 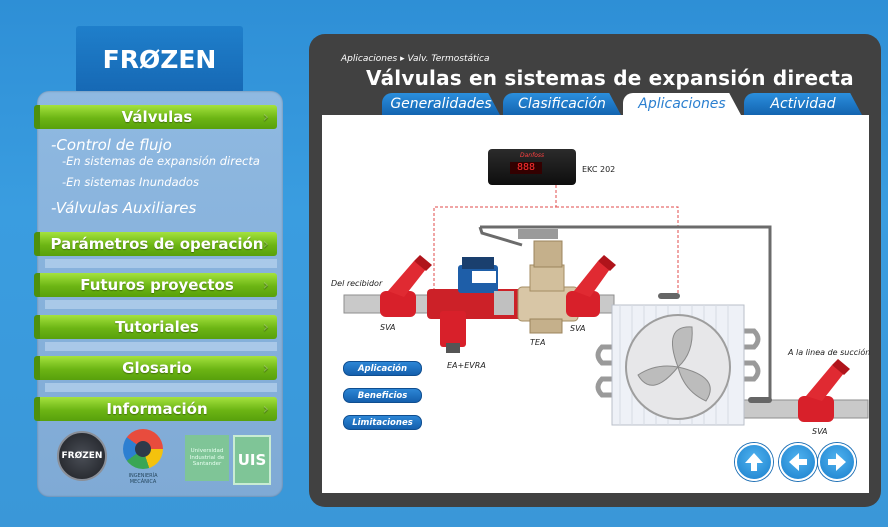 I want to click on logo-text: FRØZEN, so click(x=159, y=59).